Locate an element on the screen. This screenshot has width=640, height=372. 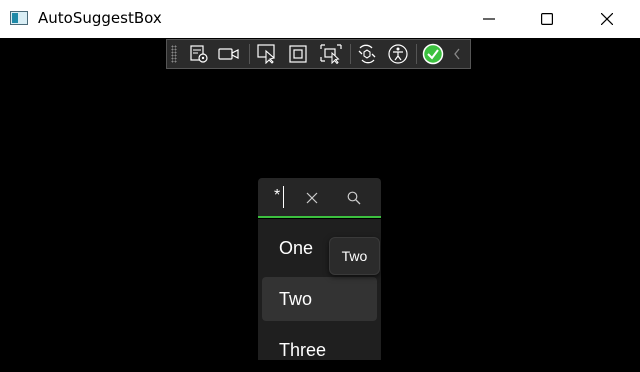
live-visual-tree-button is located at coordinates (199, 54).